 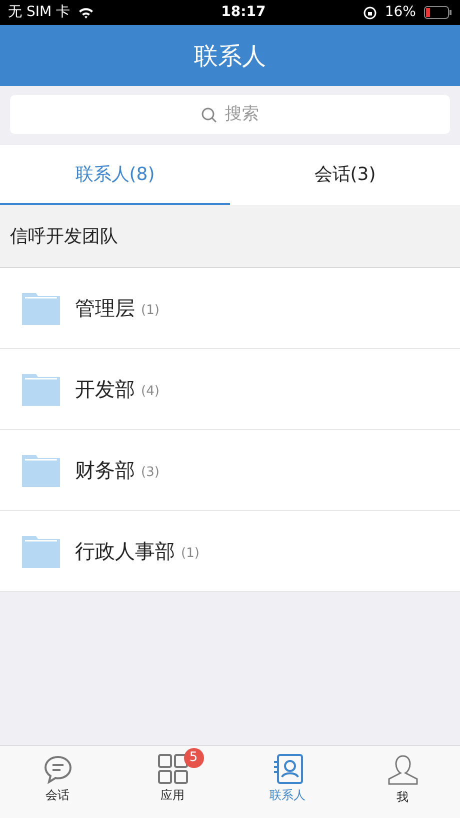 What do you see at coordinates (57, 769) in the screenshot?
I see `chat-icon` at bounding box center [57, 769].